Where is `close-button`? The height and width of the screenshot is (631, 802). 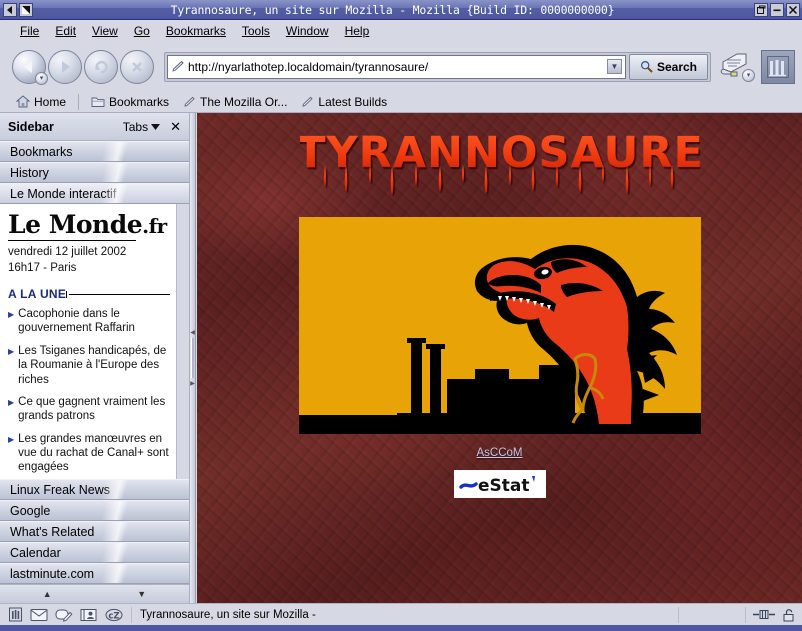
close-button is located at coordinates (793, 9).